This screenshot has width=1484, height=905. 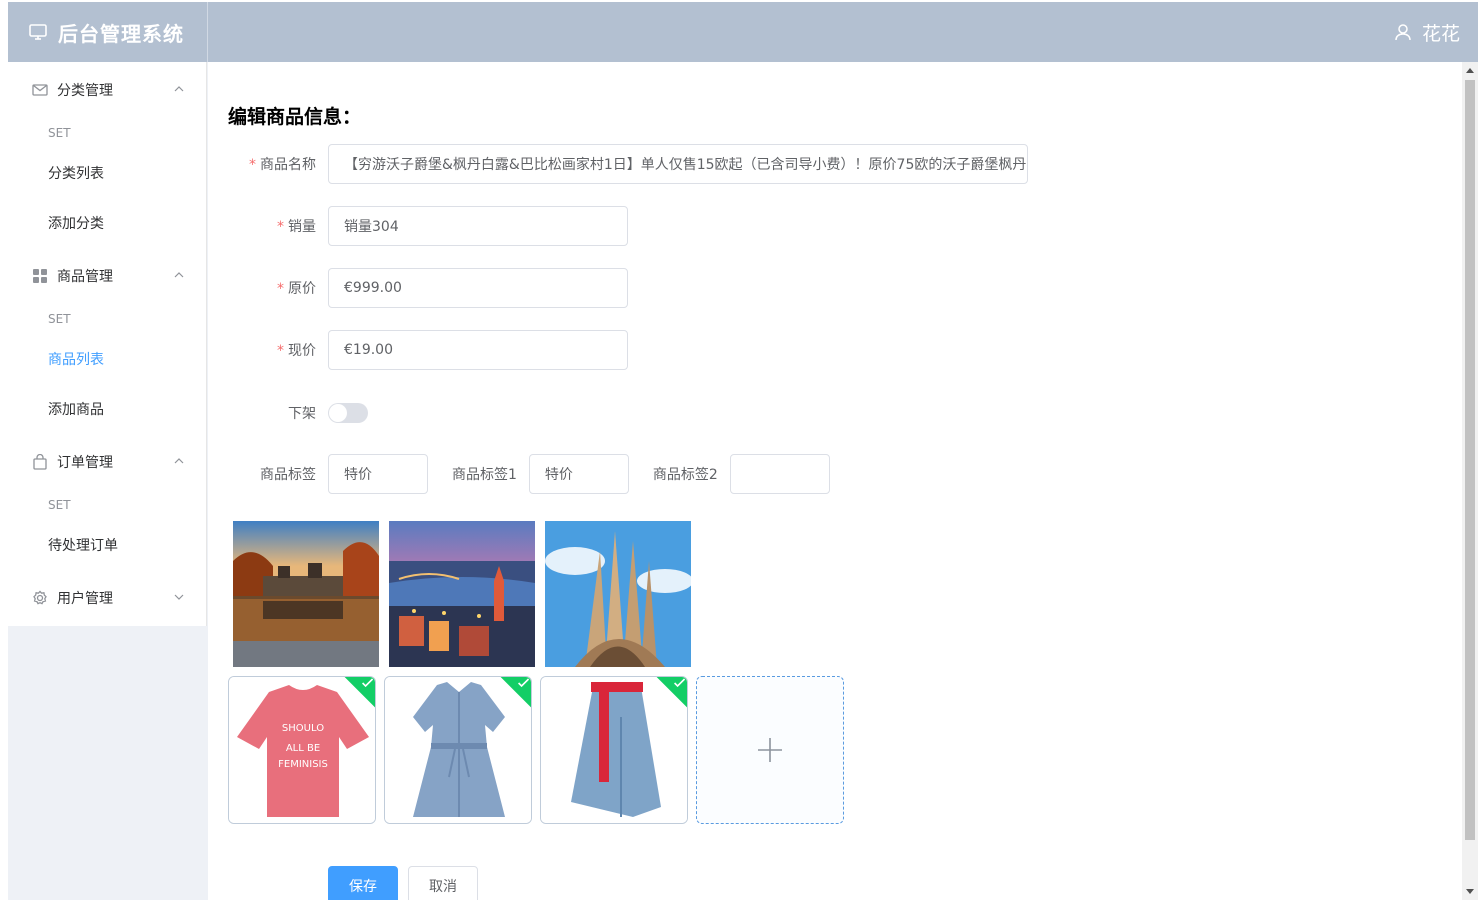 I want to click on submenu-category: 分类管理, so click(x=107, y=90).